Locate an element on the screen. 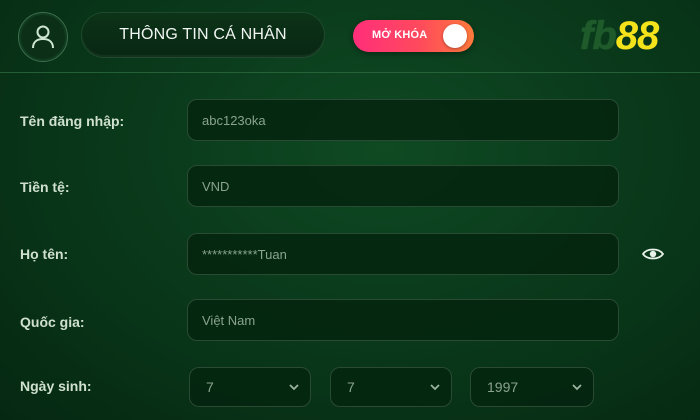 This screenshot has width=700, height=420. unlock-toggle: MỞ KHÓA is located at coordinates (413, 36).